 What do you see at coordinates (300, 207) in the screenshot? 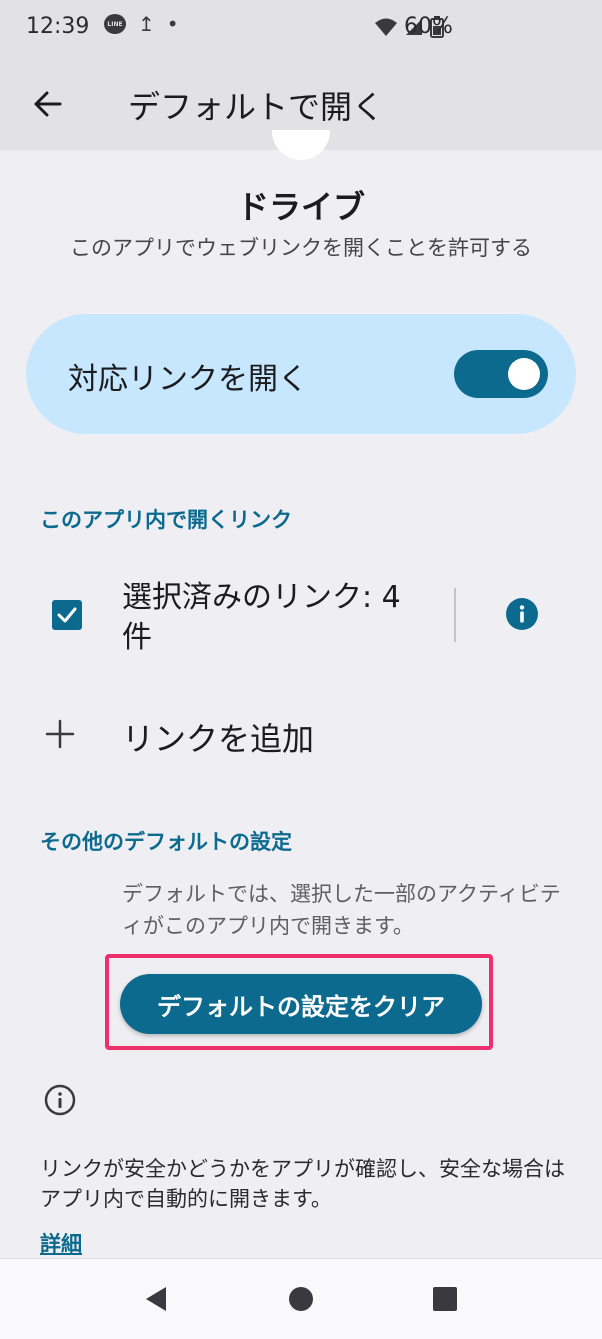
I see `app-name: ドライブ` at bounding box center [300, 207].